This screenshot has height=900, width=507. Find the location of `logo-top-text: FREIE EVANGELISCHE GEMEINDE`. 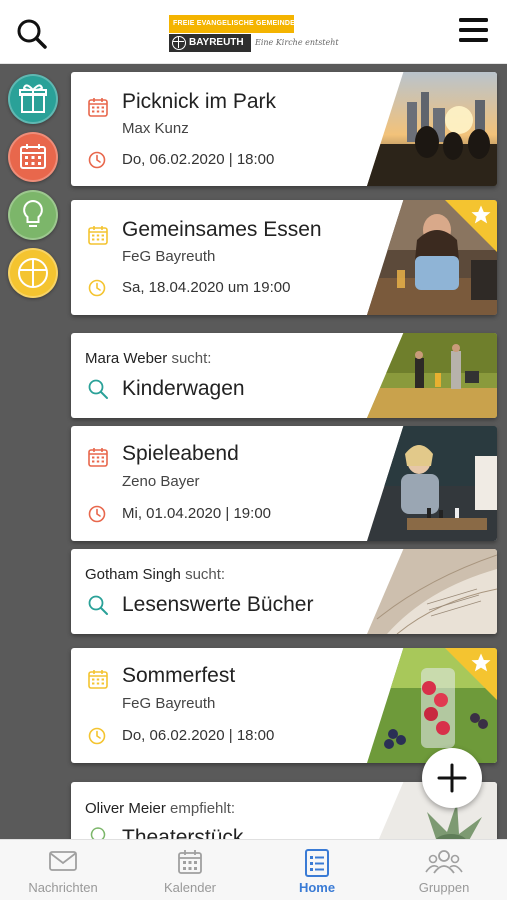

logo-top-text: FREIE EVANGELISCHE GEMEINDE is located at coordinates (232, 24).